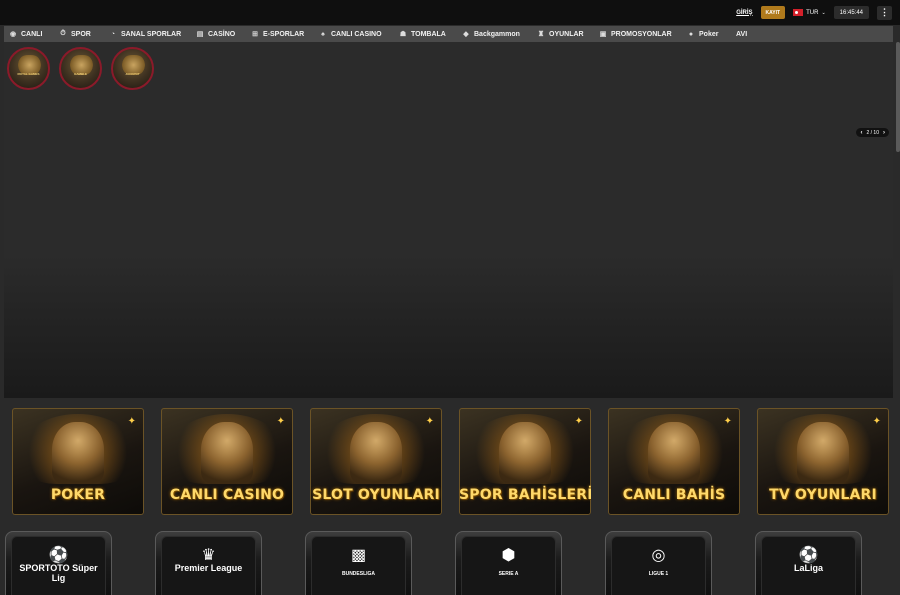 Image resolution: width=900 pixels, height=595 pixels. I want to click on nav-item-label: SPOR, so click(81, 34).